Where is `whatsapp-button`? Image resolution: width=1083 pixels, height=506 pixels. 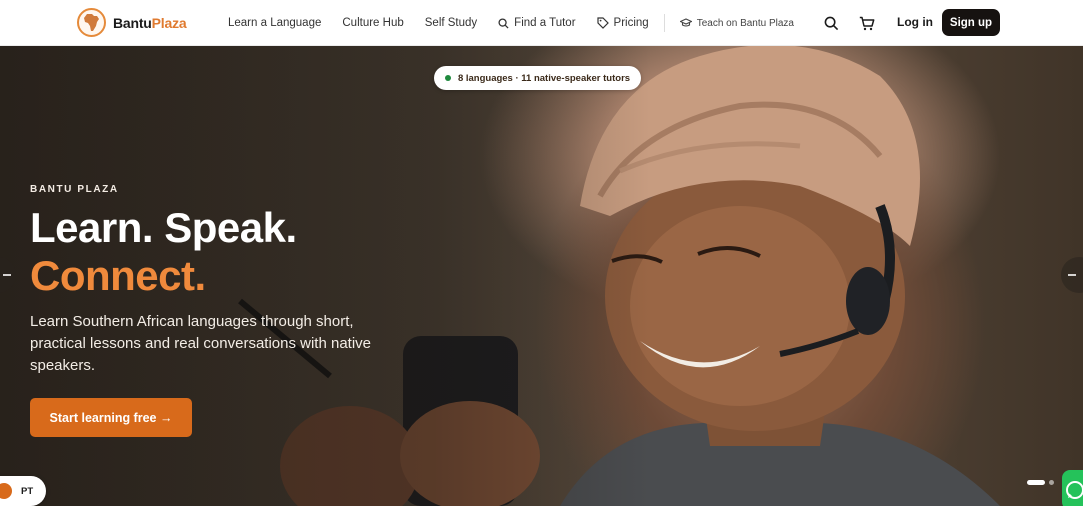 whatsapp-button is located at coordinates (1072, 488).